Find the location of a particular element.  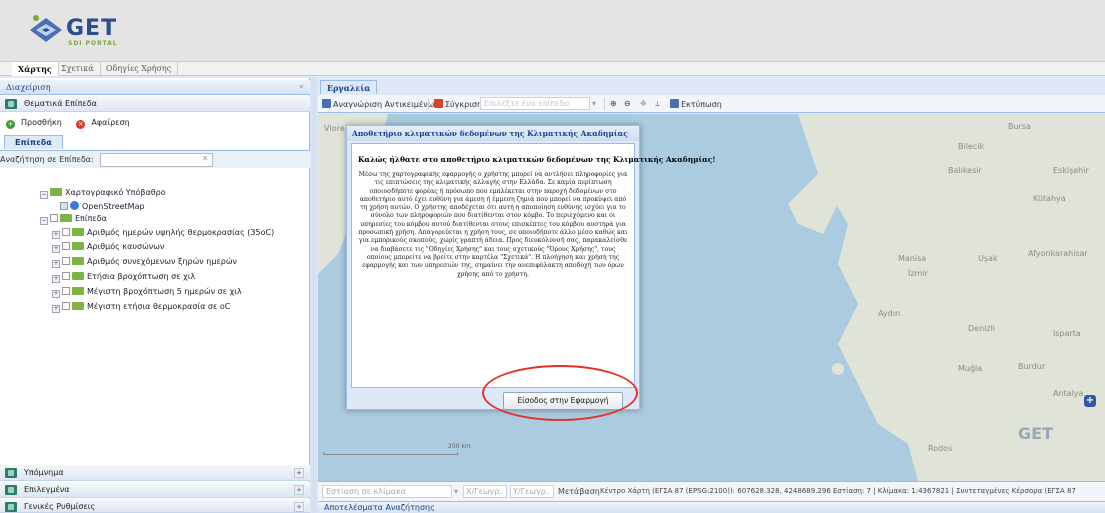

map-label: Aydın is located at coordinates (889, 313).